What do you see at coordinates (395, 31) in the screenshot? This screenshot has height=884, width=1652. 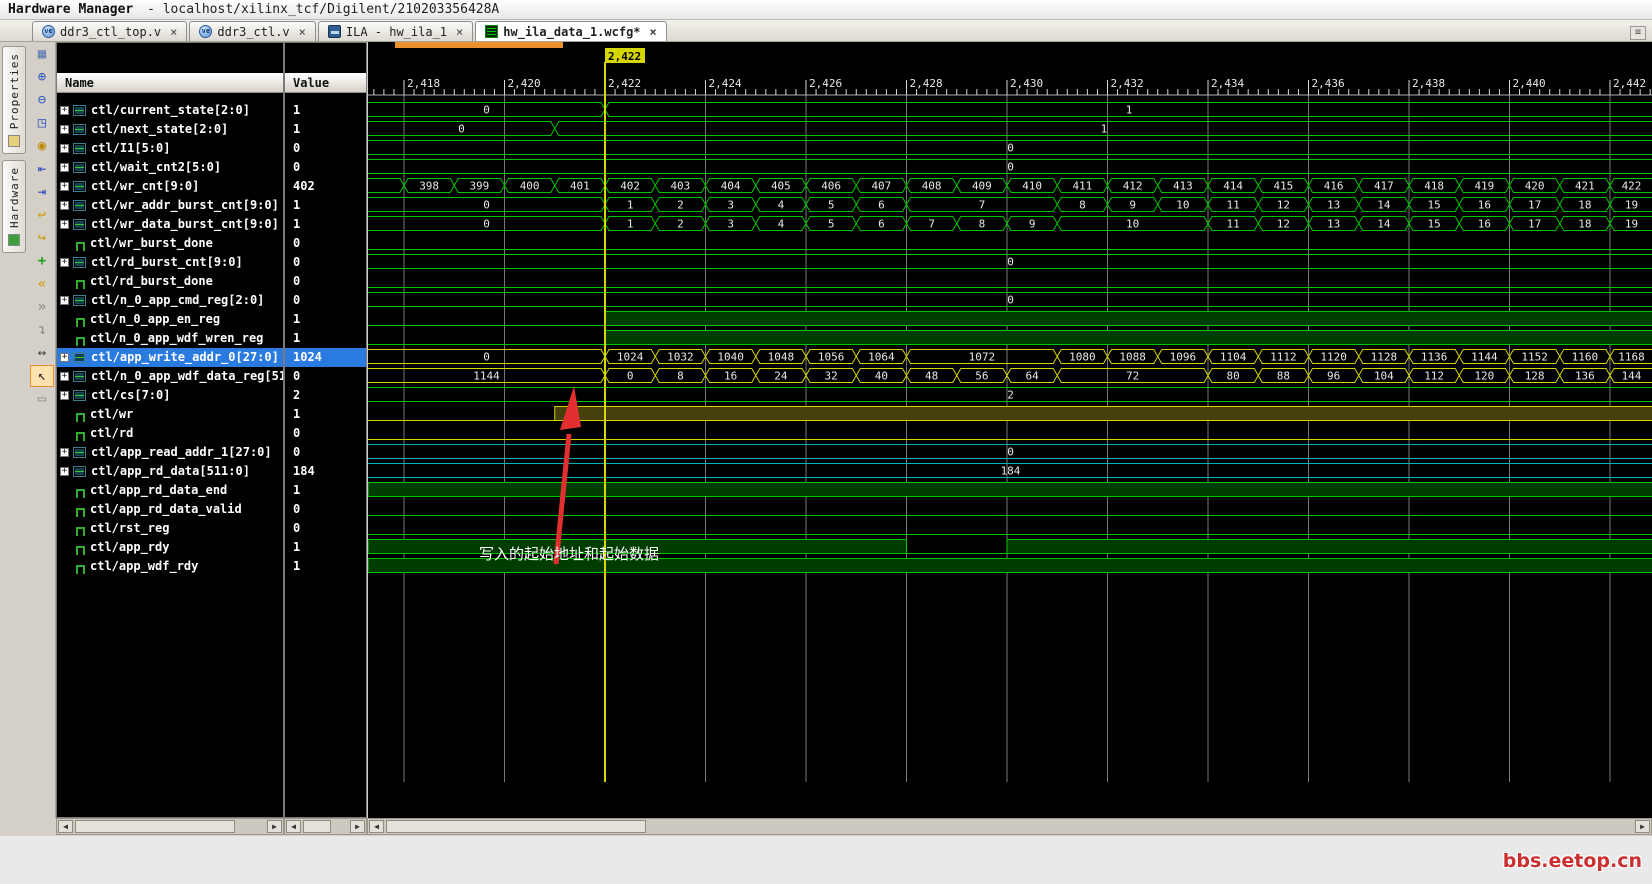 I see `tab-ILA-hw_ila_1: ILA - hw_ila_1 ×` at bounding box center [395, 31].